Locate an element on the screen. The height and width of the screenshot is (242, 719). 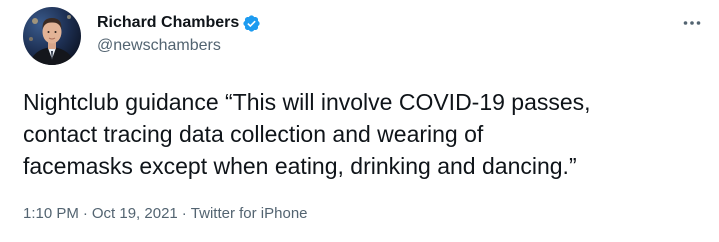
avatar is located at coordinates (52, 36).